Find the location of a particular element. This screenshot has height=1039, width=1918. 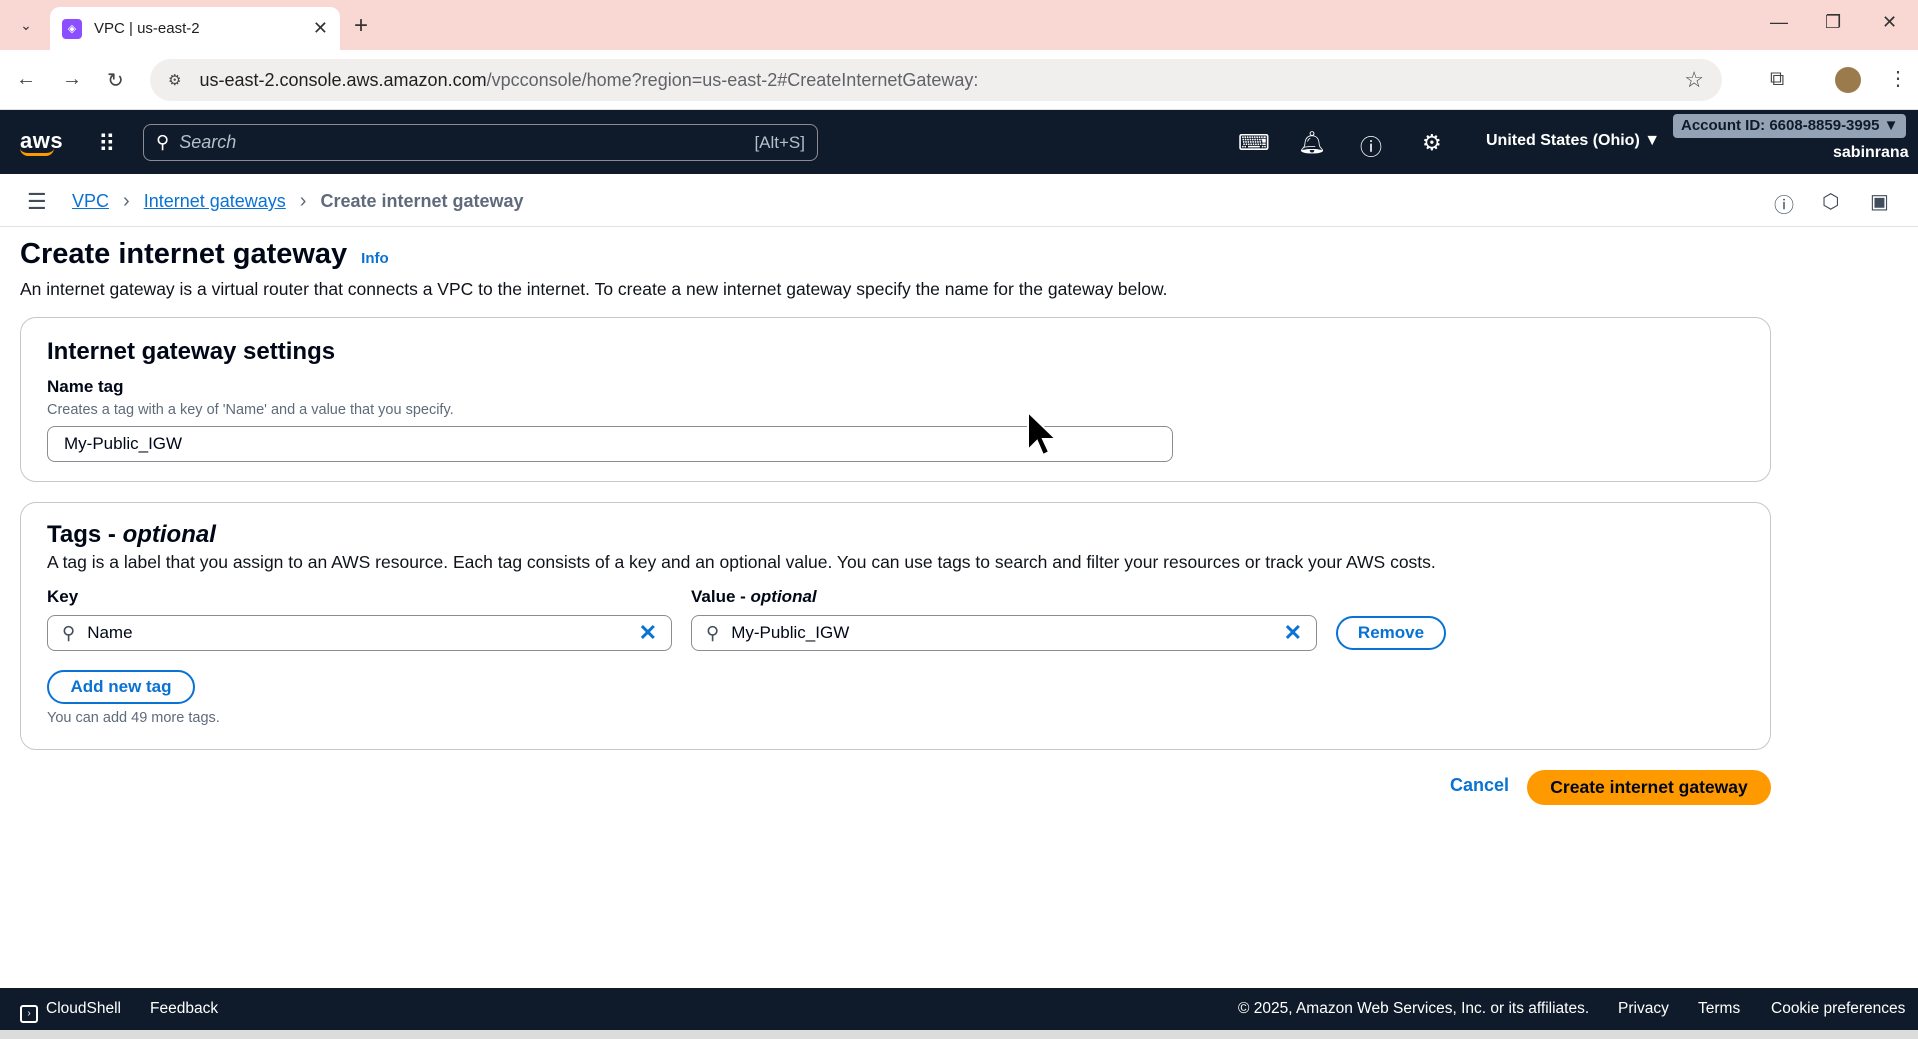

breadcrumb-internet-gateways: Internet gateways is located at coordinates (215, 201).